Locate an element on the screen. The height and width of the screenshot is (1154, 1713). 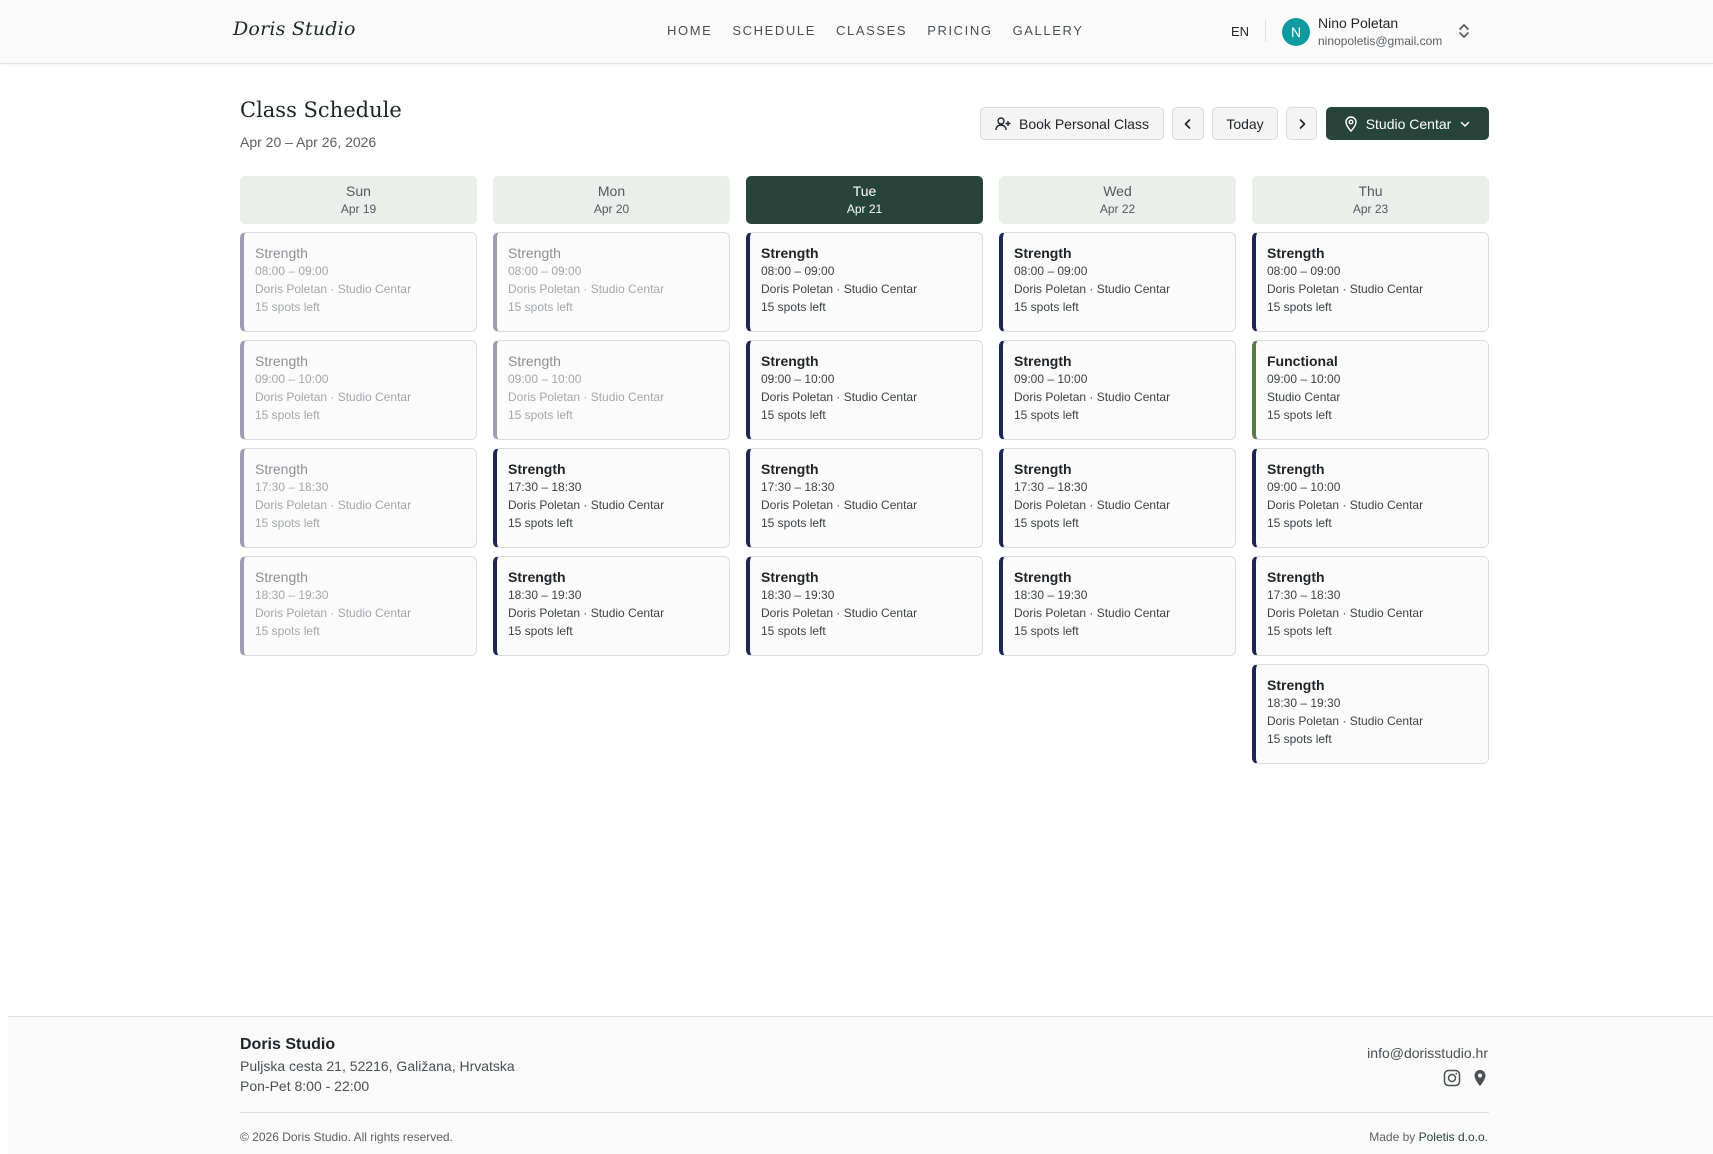
day-name: Tue is located at coordinates (864, 191).